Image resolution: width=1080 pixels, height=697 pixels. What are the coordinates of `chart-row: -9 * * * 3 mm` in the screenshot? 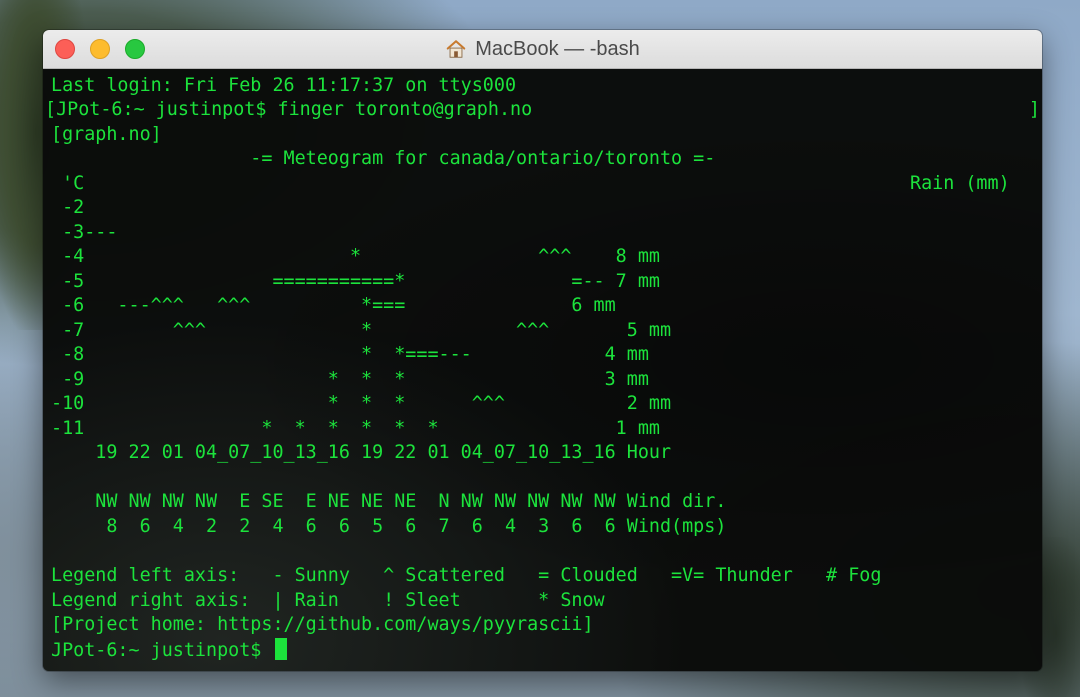 It's located at (350, 379).